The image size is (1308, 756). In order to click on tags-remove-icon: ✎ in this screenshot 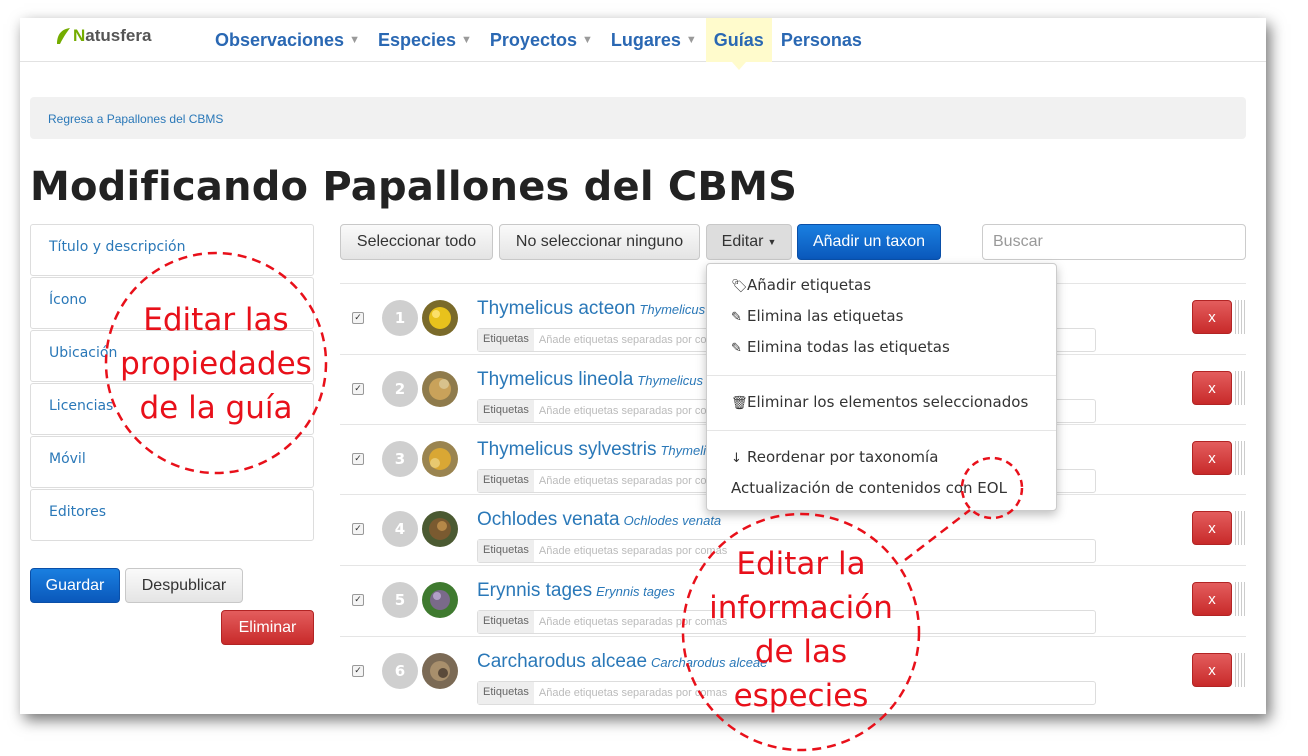, I will do `click(736, 348)`.